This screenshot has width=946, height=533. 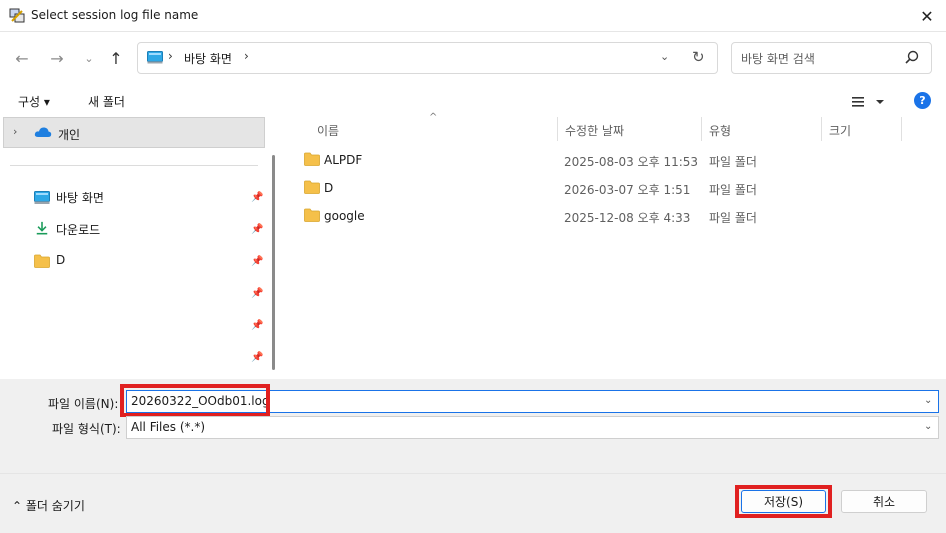 What do you see at coordinates (168, 427) in the screenshot?
I see `filetype-value: All Files (*.*)` at bounding box center [168, 427].